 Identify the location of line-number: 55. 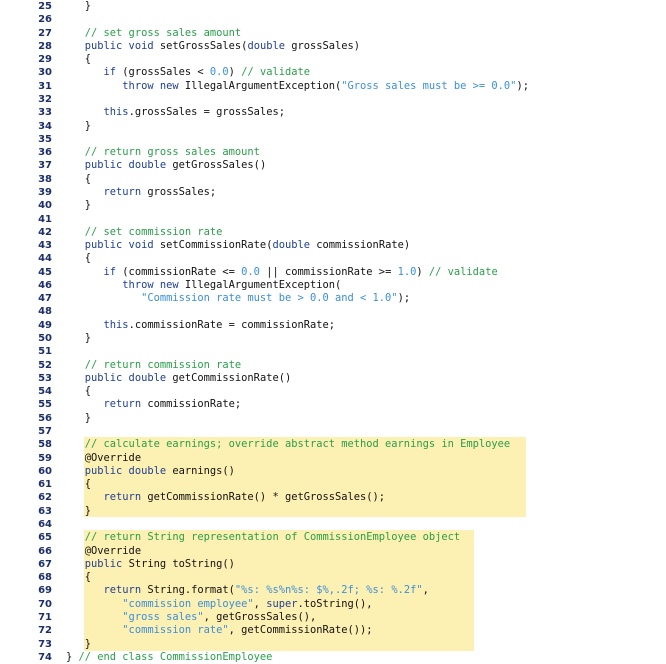
(45, 405).